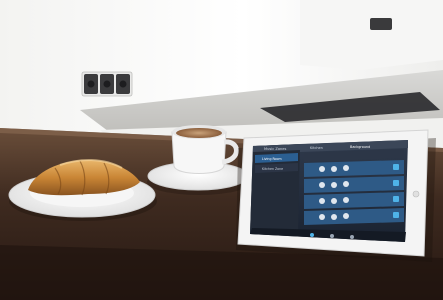 The height and width of the screenshot is (300, 443). What do you see at coordinates (371, 35) in the screenshot?
I see `cabinet` at bounding box center [371, 35].